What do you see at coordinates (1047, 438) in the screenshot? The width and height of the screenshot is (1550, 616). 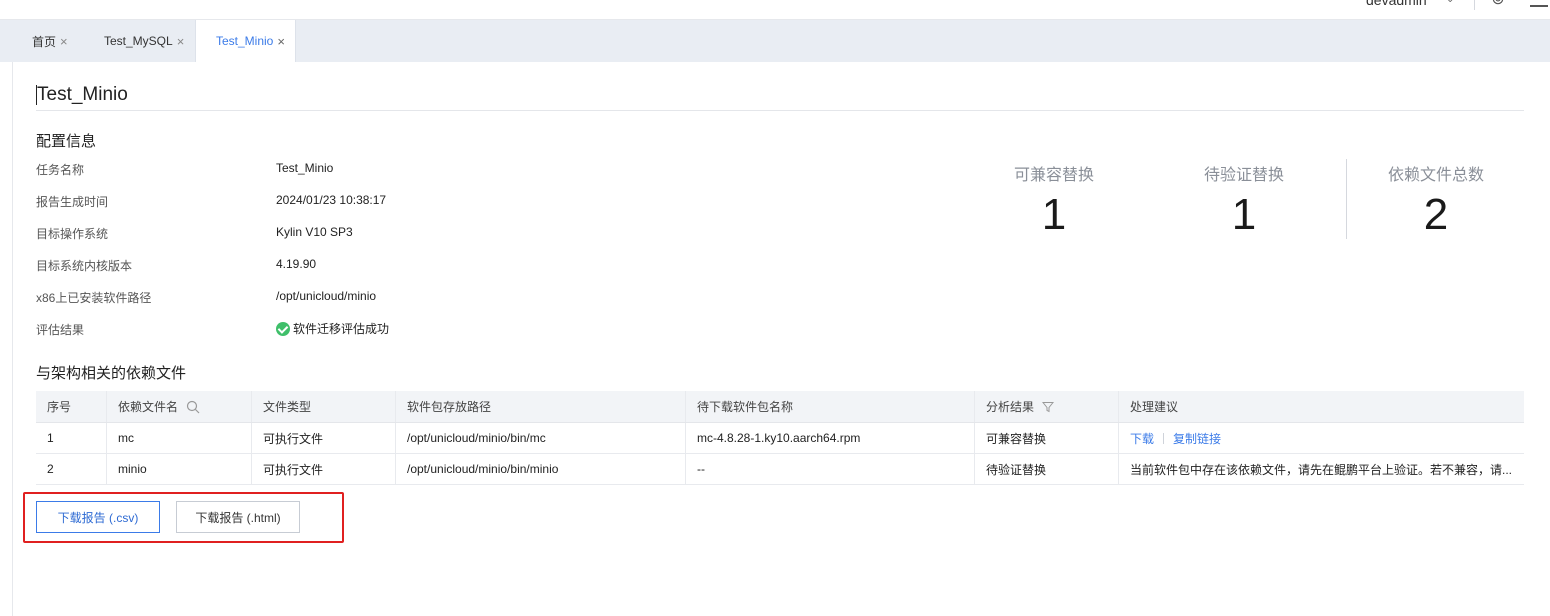 I see `cell-result: 可兼容替换` at bounding box center [1047, 438].